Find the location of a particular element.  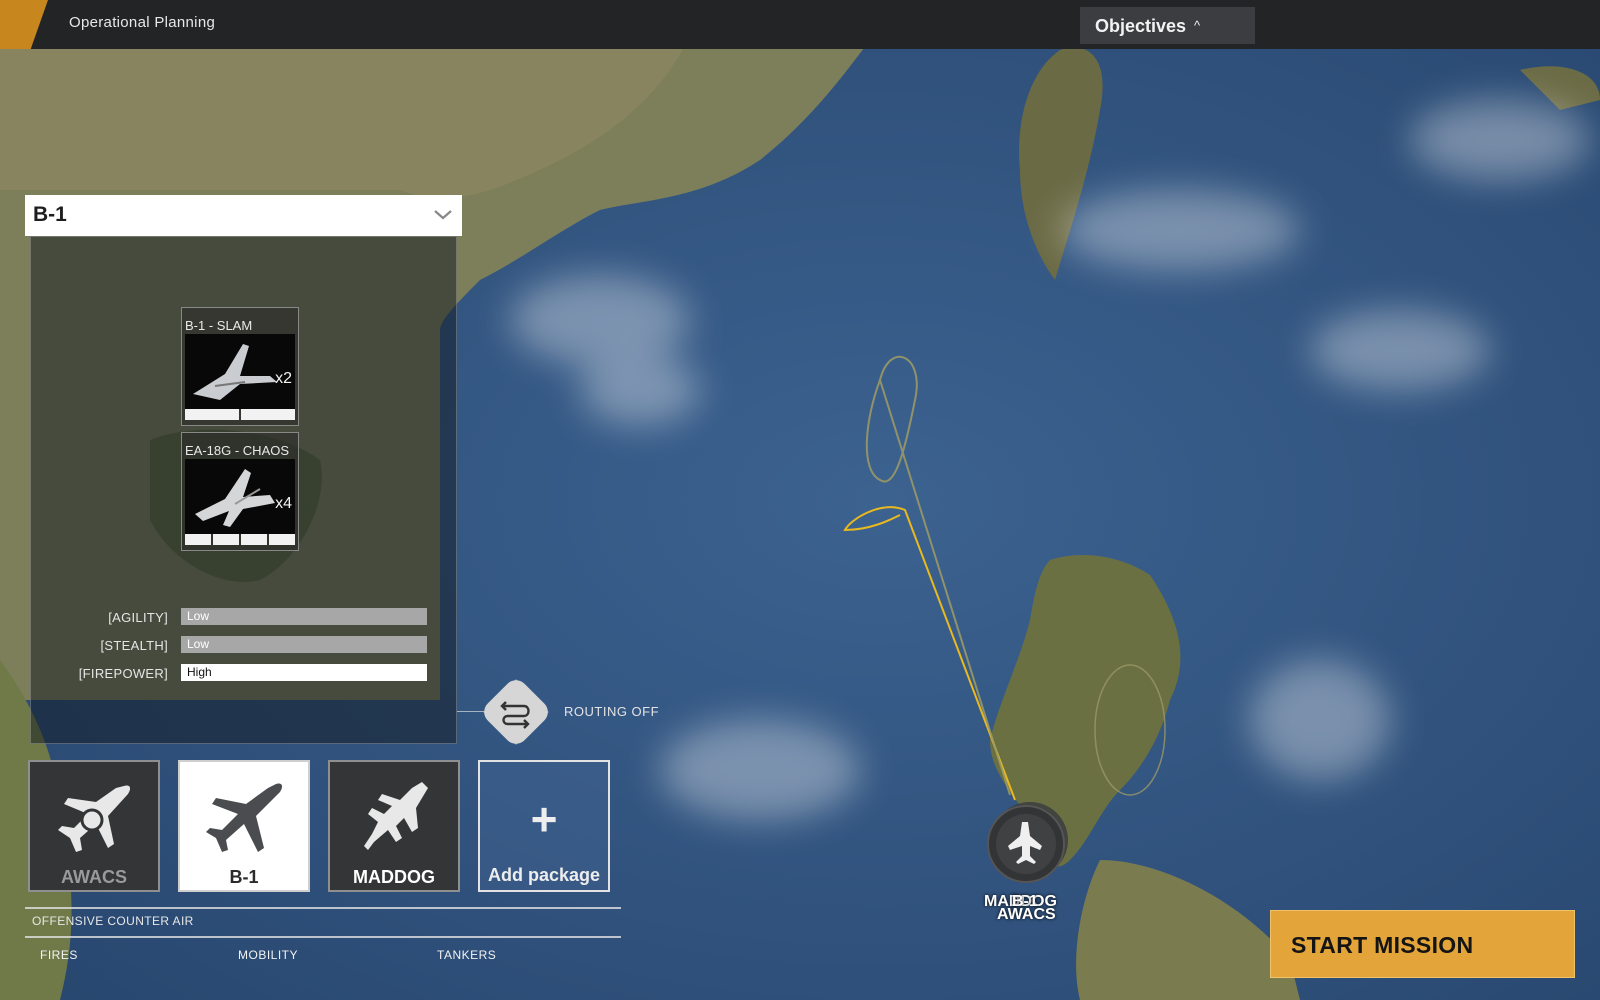

add-package-button: + Add package is located at coordinates (544, 826).